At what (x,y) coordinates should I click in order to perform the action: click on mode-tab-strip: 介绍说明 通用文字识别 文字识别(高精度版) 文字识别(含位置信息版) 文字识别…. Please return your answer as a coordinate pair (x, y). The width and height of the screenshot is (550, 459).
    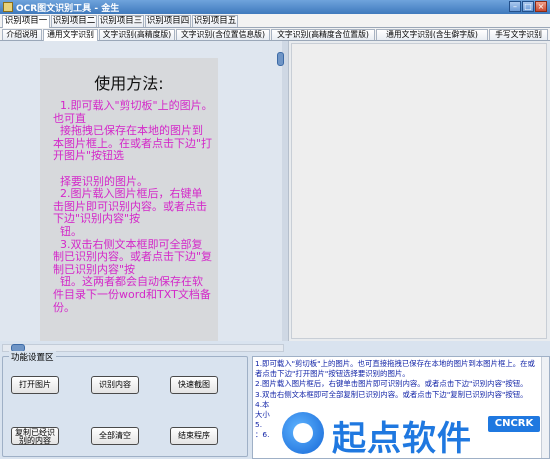
    Looking at the image, I should click on (275, 34).